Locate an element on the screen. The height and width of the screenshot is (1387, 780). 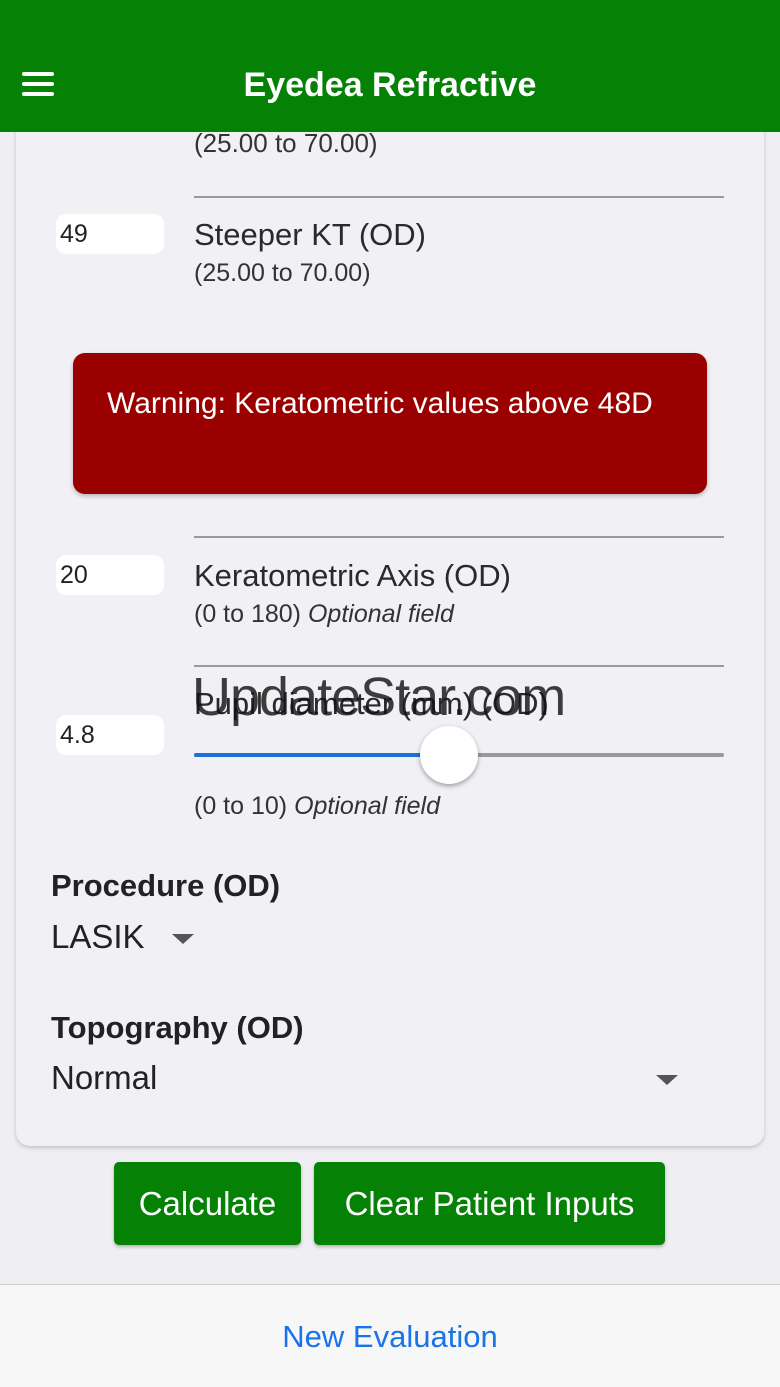
app-bar: Eyedea Refractive is located at coordinates (390, 66).